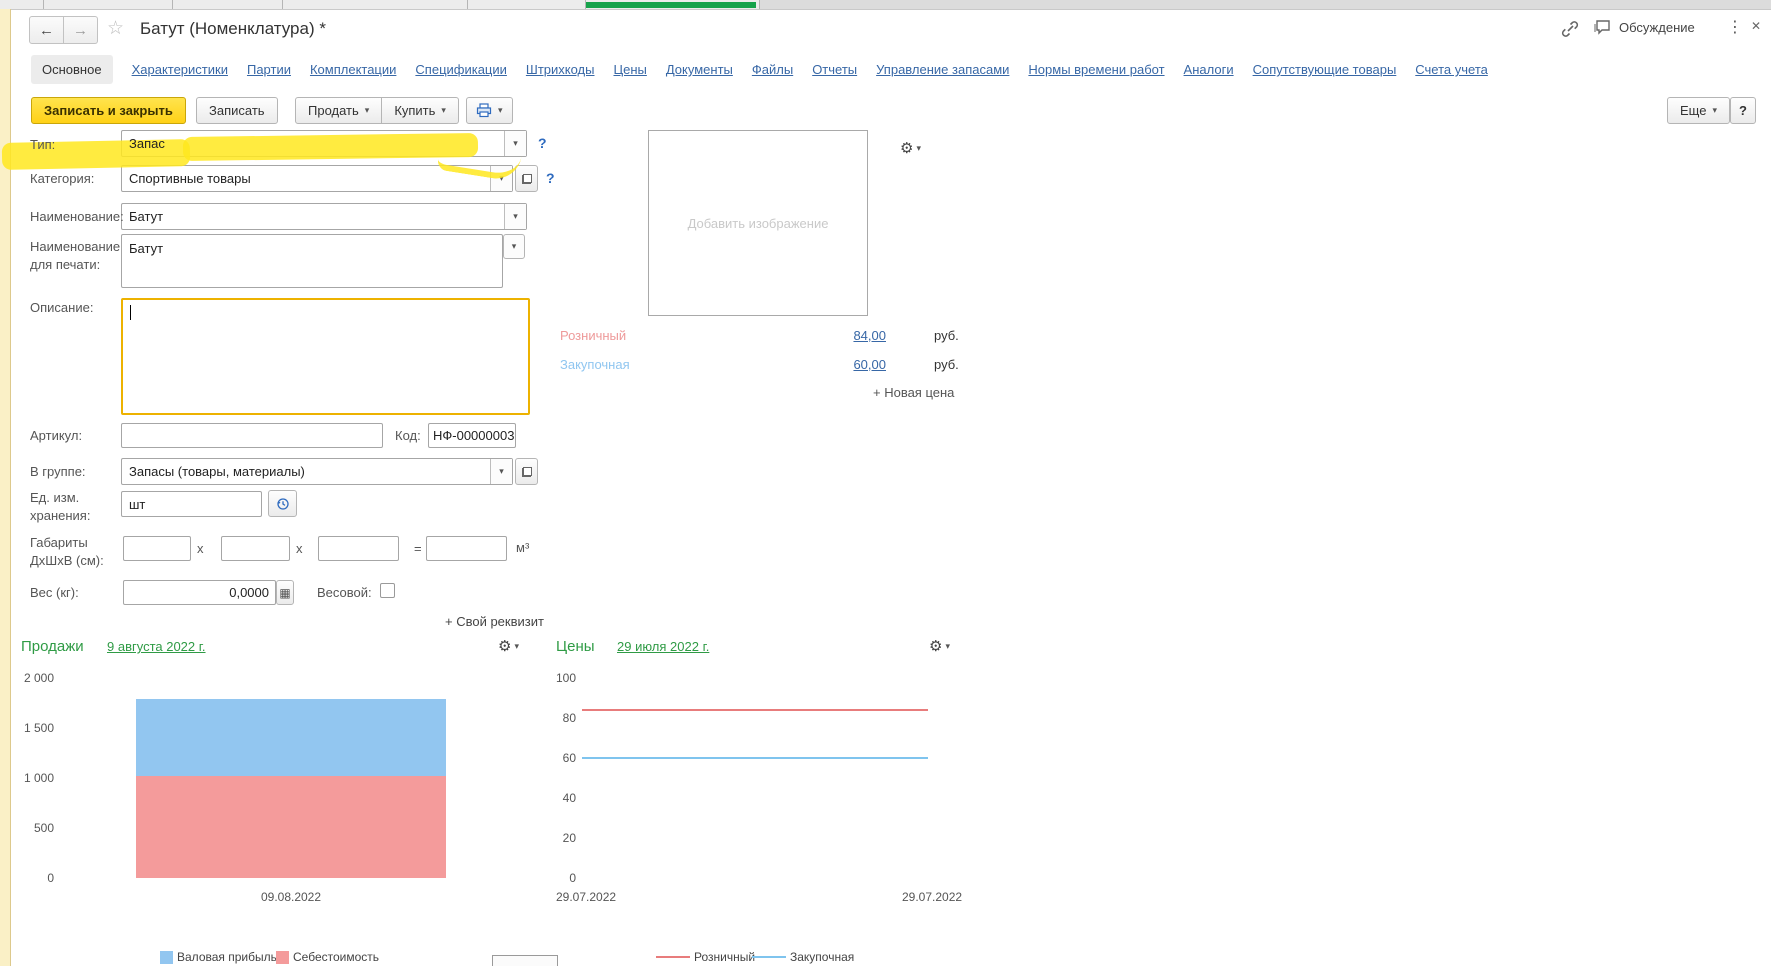  What do you see at coordinates (1570, 29) in the screenshot?
I see `copy-link-icon` at bounding box center [1570, 29].